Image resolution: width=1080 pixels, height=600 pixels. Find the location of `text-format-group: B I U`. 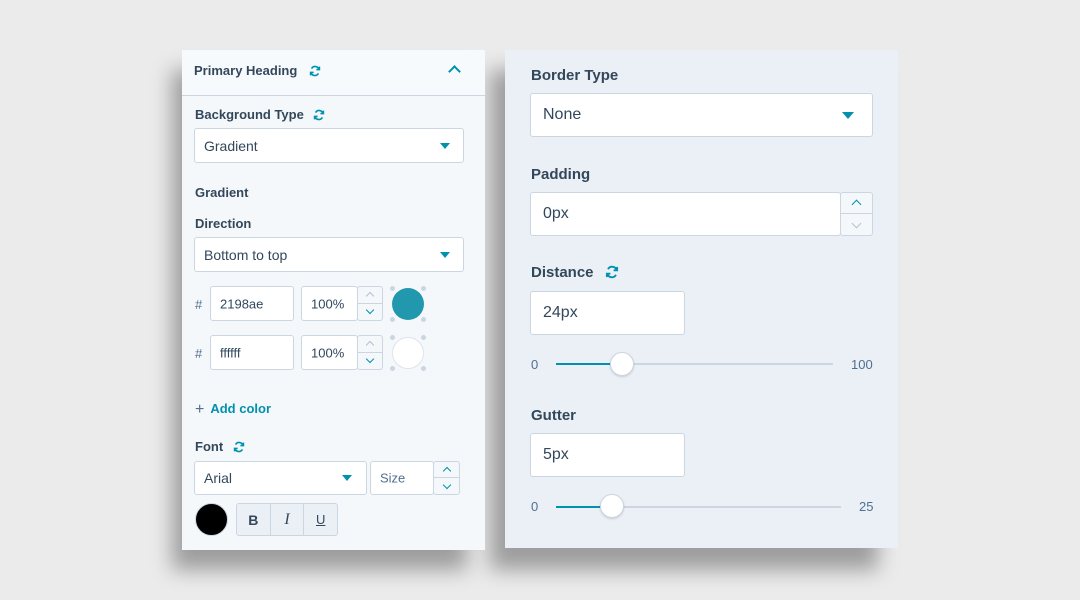

text-format-group: B I U is located at coordinates (287, 519).